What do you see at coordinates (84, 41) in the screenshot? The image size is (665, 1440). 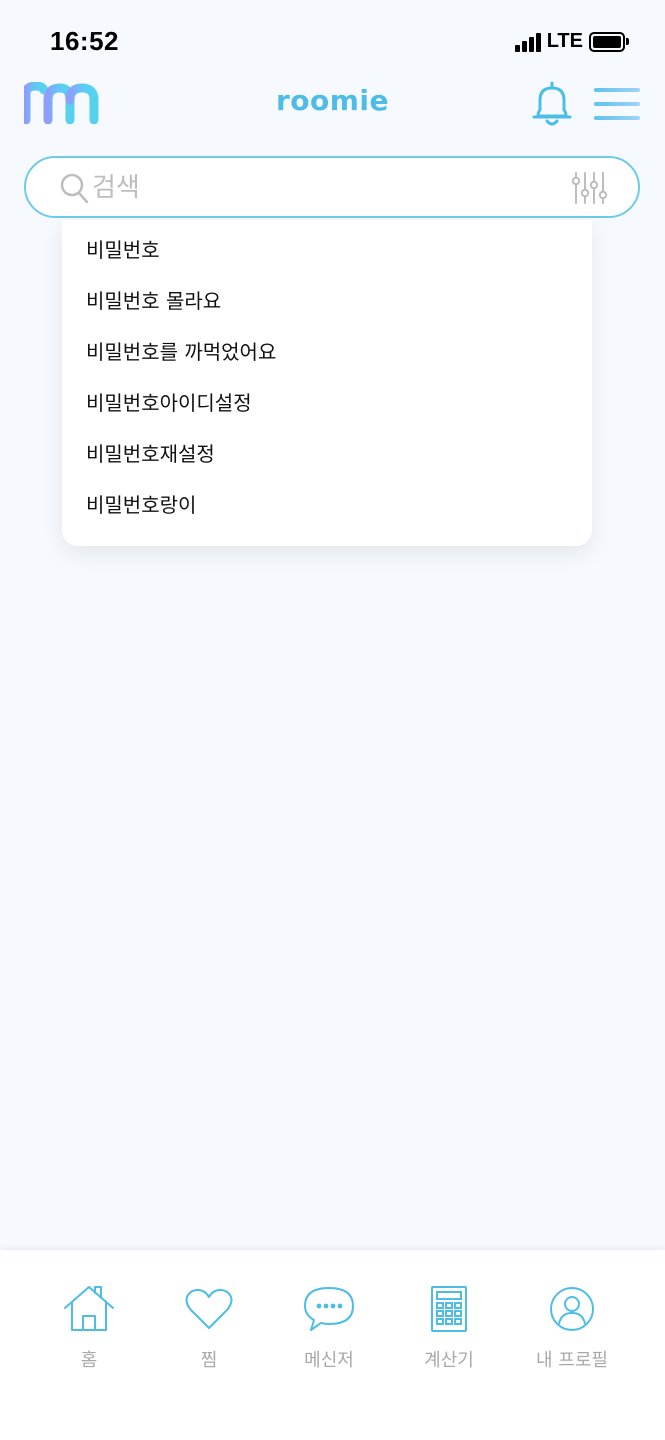 I see `status-time: 16:52` at bounding box center [84, 41].